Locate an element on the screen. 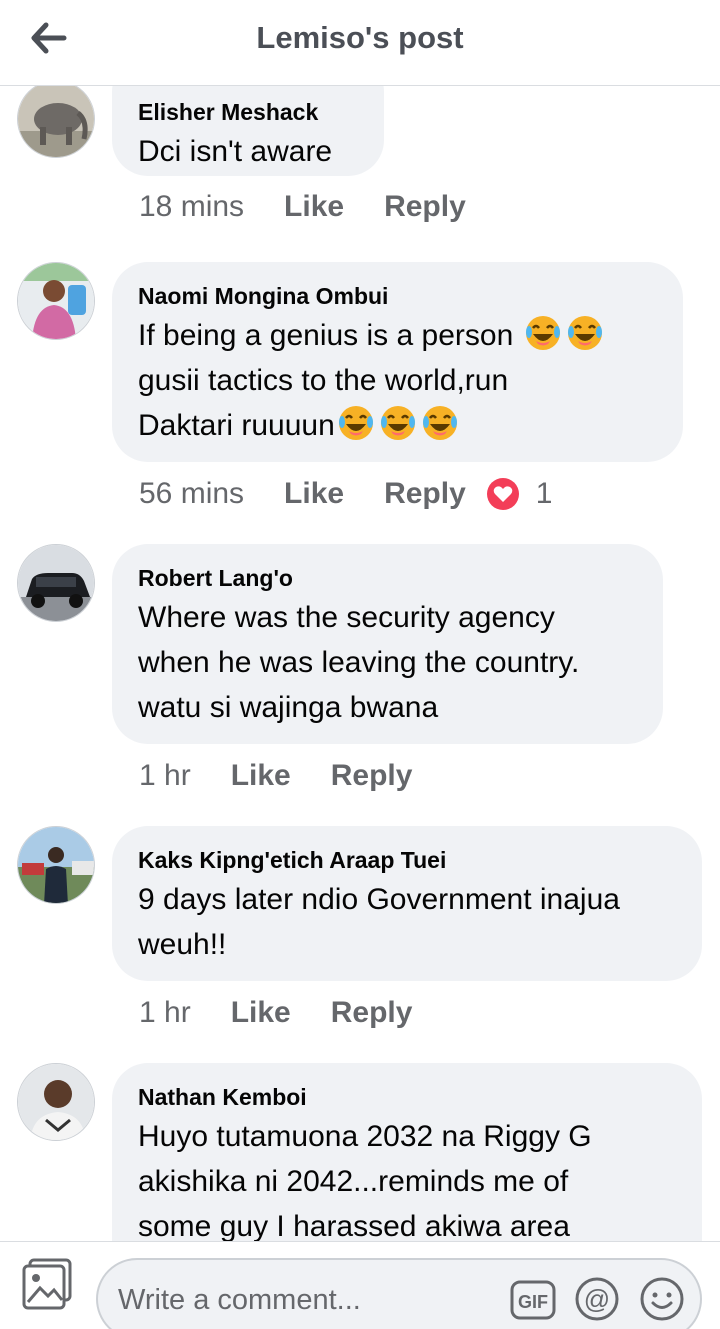 The width and height of the screenshot is (720, 1329). page-title: Lemiso's post is located at coordinates (360, 37).